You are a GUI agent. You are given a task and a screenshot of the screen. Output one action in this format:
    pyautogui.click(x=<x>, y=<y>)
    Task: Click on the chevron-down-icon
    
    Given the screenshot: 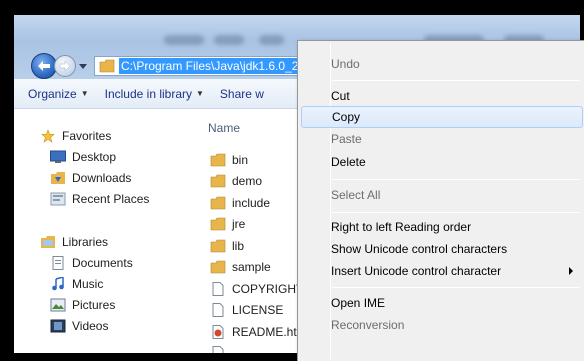 What is the action you would take?
    pyautogui.click(x=83, y=66)
    